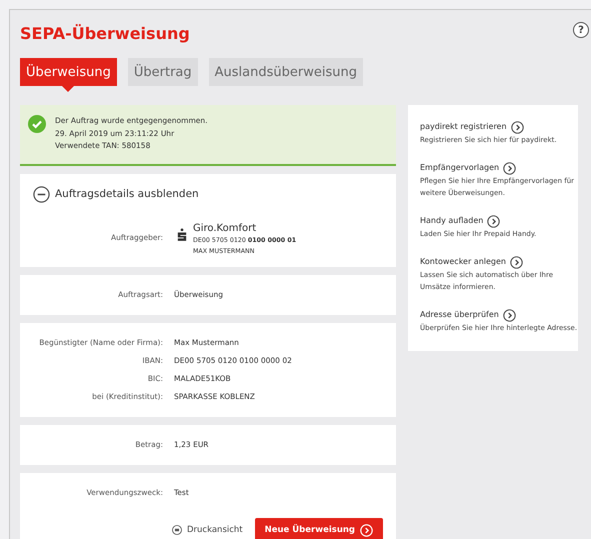 This screenshot has height=539, width=591. What do you see at coordinates (472, 127) in the screenshot?
I see `sidebar-link: paydirekt registrieren` at bounding box center [472, 127].